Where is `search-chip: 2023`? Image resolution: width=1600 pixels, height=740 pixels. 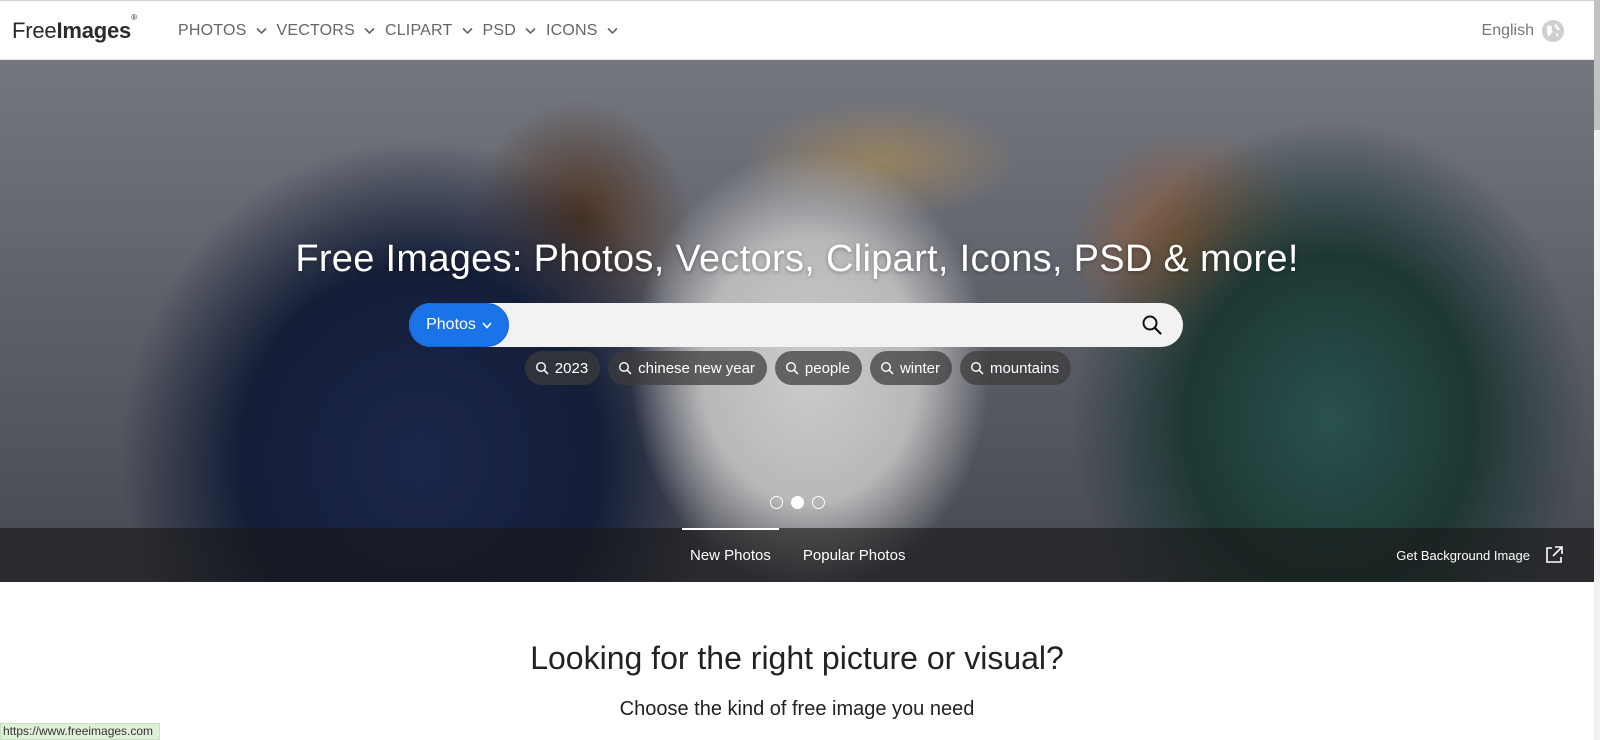 search-chip: 2023 is located at coordinates (562, 368).